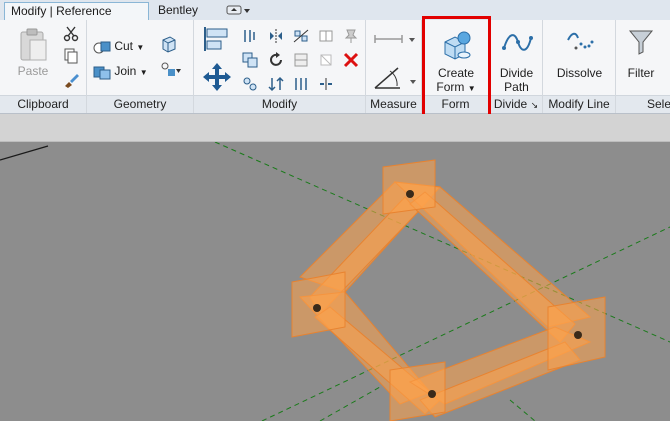 The width and height of the screenshot is (670, 421). I want to click on filter-button: Filter, so click(641, 58).